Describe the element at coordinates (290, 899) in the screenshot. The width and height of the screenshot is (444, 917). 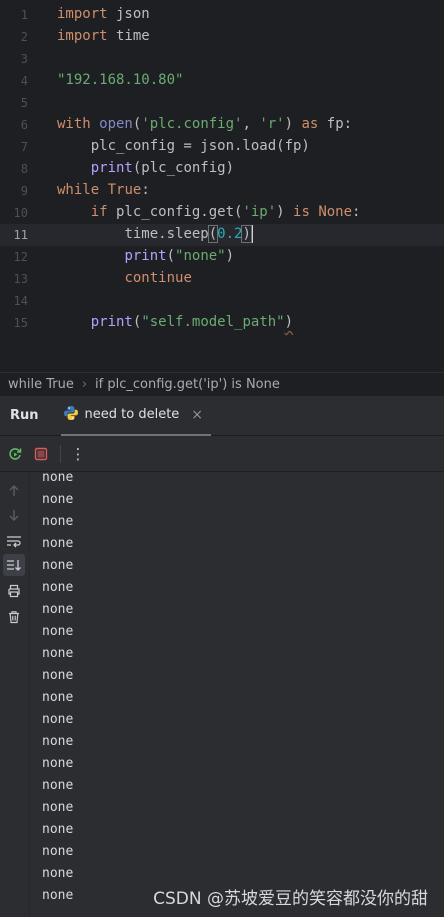
I see `watermark: CSDN @苏坡爱豆的笑容都没你的甜` at that location.